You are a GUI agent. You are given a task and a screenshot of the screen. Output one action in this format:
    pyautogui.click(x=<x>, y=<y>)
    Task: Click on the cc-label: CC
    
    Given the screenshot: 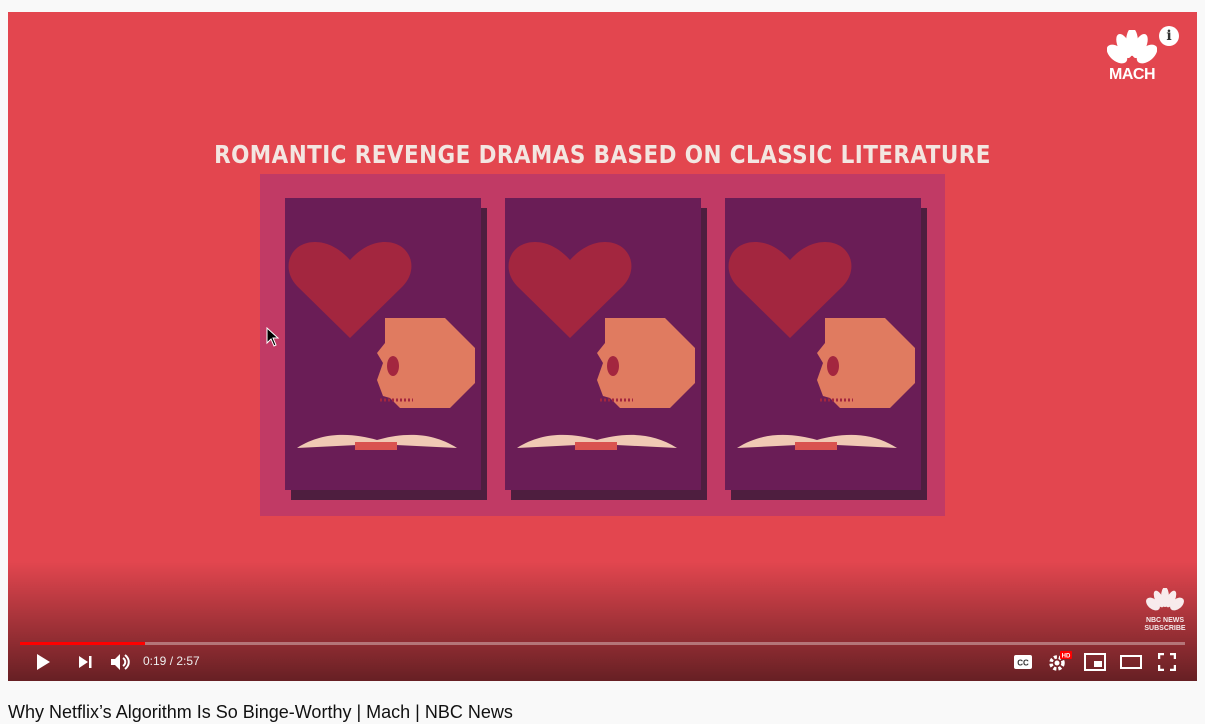 What is the action you would take?
    pyautogui.click(x=1023, y=663)
    